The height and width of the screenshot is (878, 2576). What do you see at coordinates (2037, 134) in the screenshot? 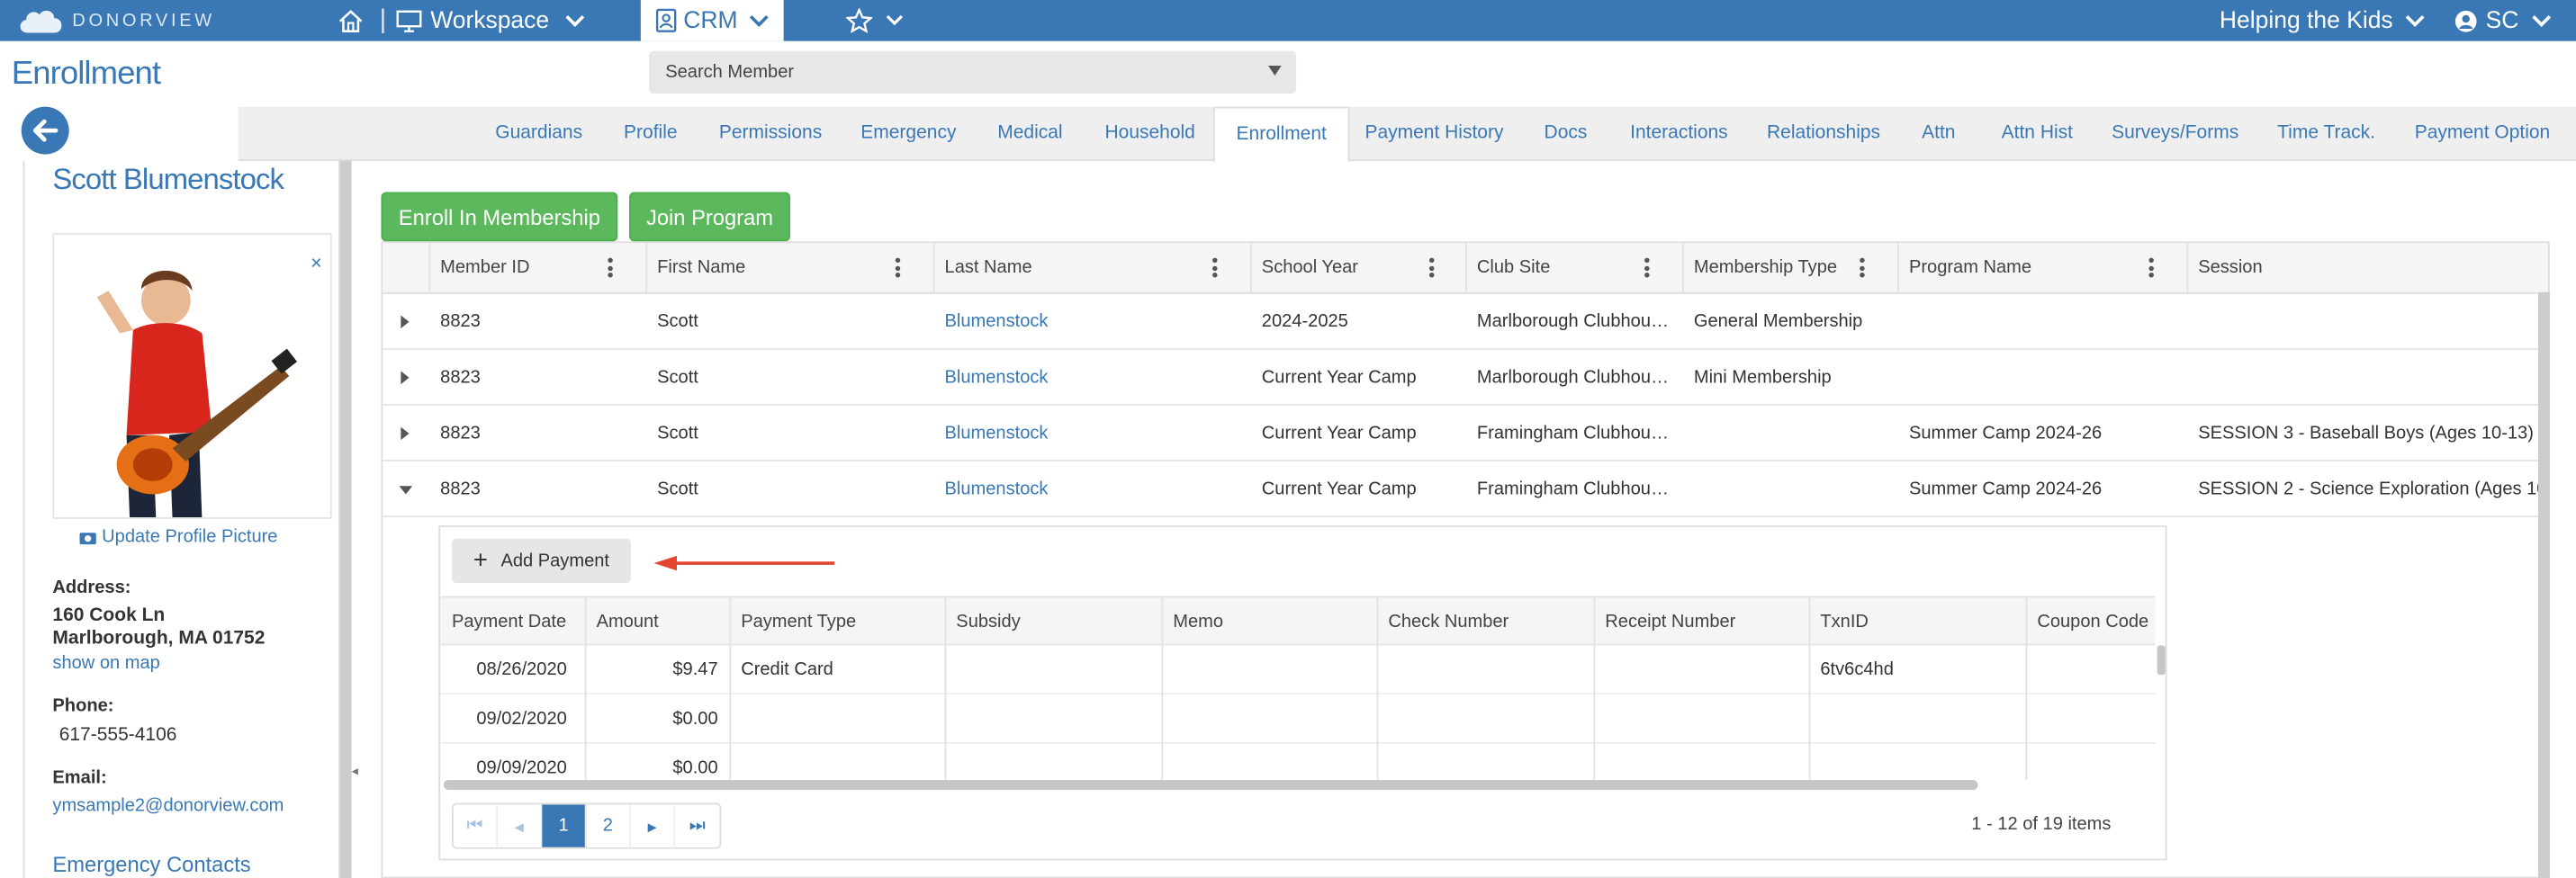
I see `tab-attn-hist: Attn Hist` at bounding box center [2037, 134].